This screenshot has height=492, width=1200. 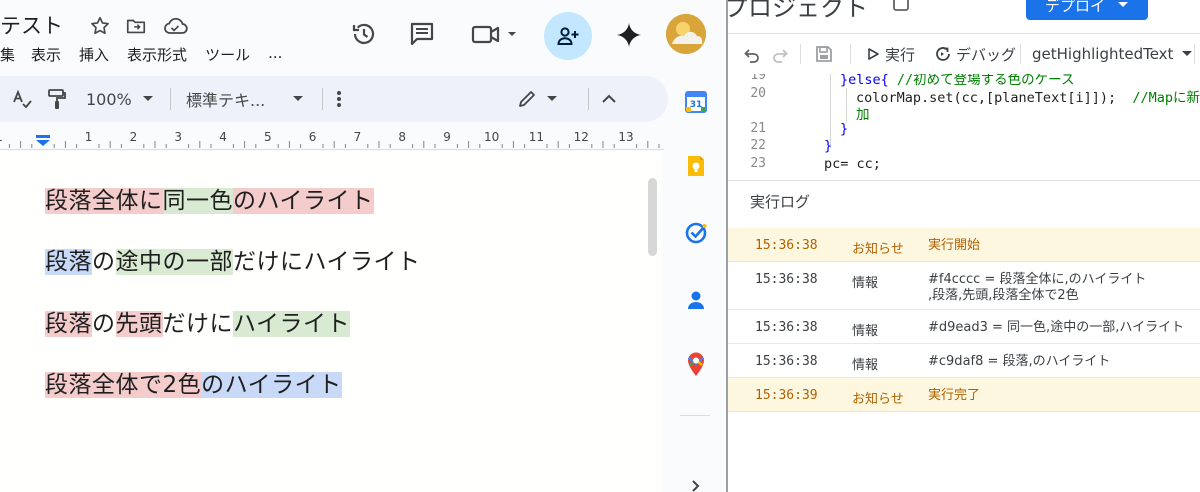 What do you see at coordinates (798, 11) in the screenshot?
I see `project-name: プロジェクト` at bounding box center [798, 11].